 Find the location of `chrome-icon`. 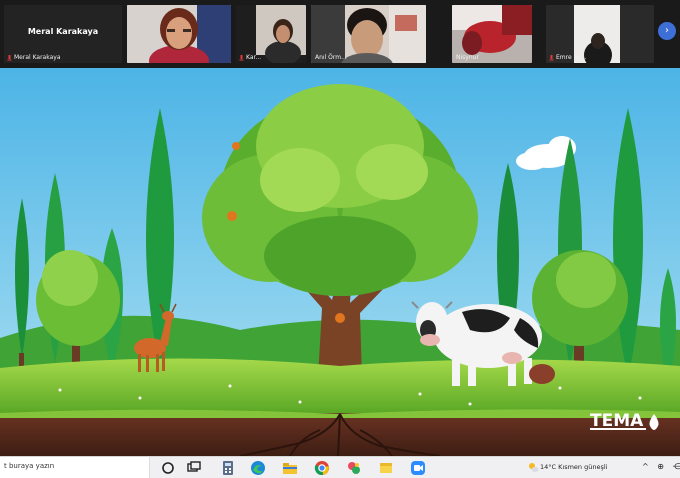

chrome-icon is located at coordinates (322, 468).